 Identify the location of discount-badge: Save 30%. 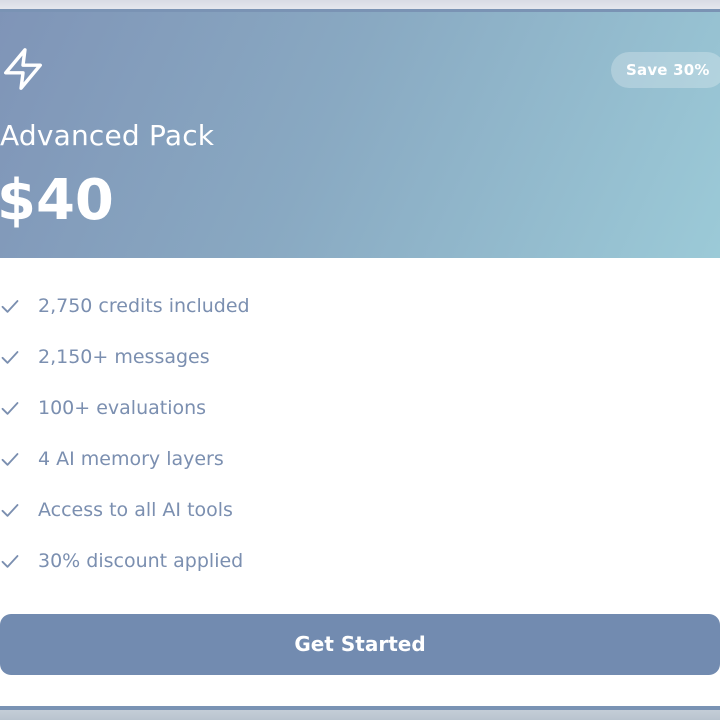
(665, 70).